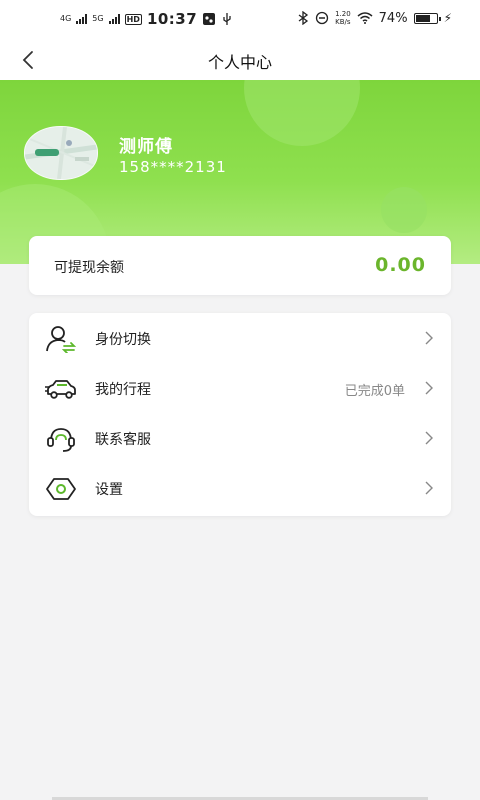 The image size is (480, 800). Describe the element at coordinates (172, 19) in the screenshot. I see `clock: 10:37` at that location.